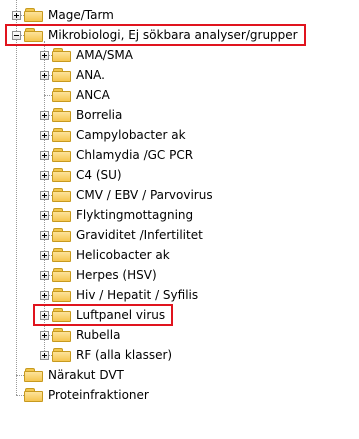 Image resolution: width=359 pixels, height=439 pixels. I want to click on tree-node-helicobacter-ak: Helicobacter ak, so click(105, 255).